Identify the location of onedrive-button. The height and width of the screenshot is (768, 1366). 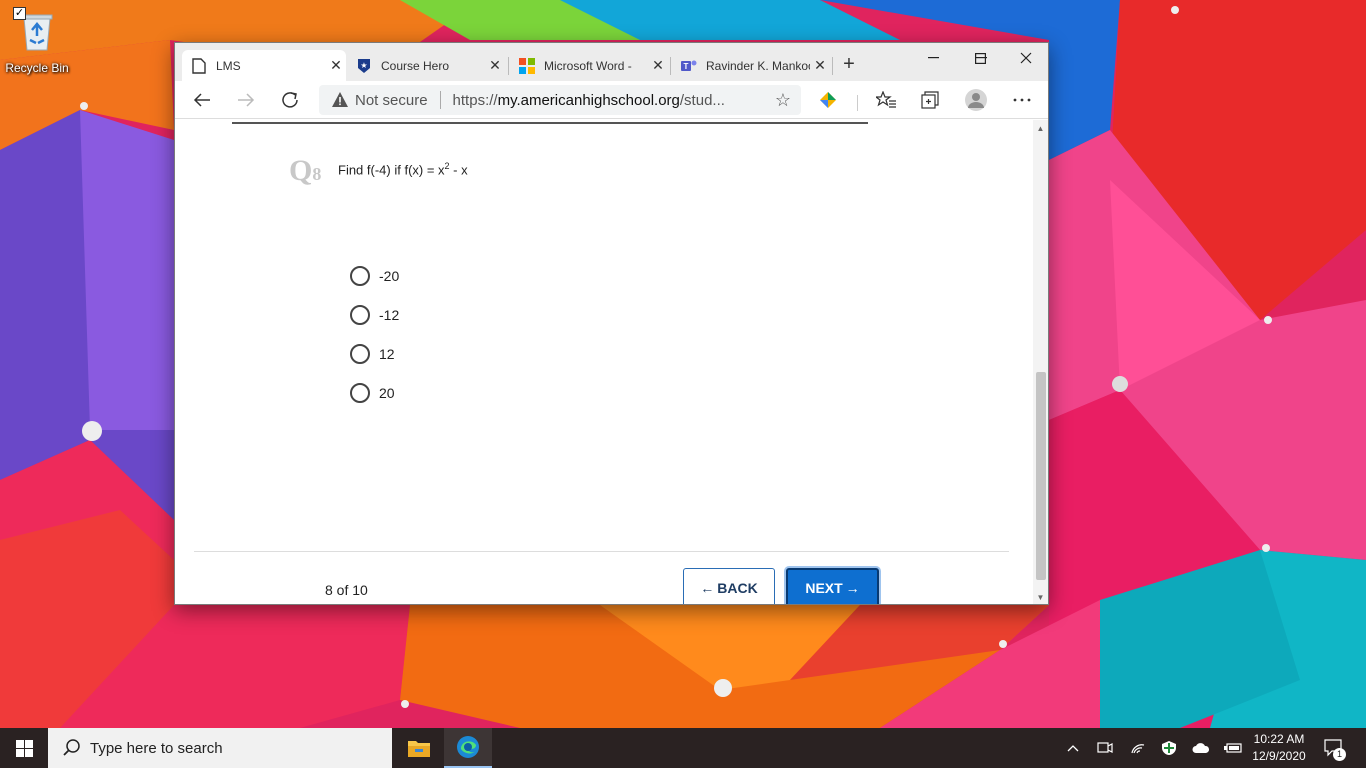
(1201, 748).